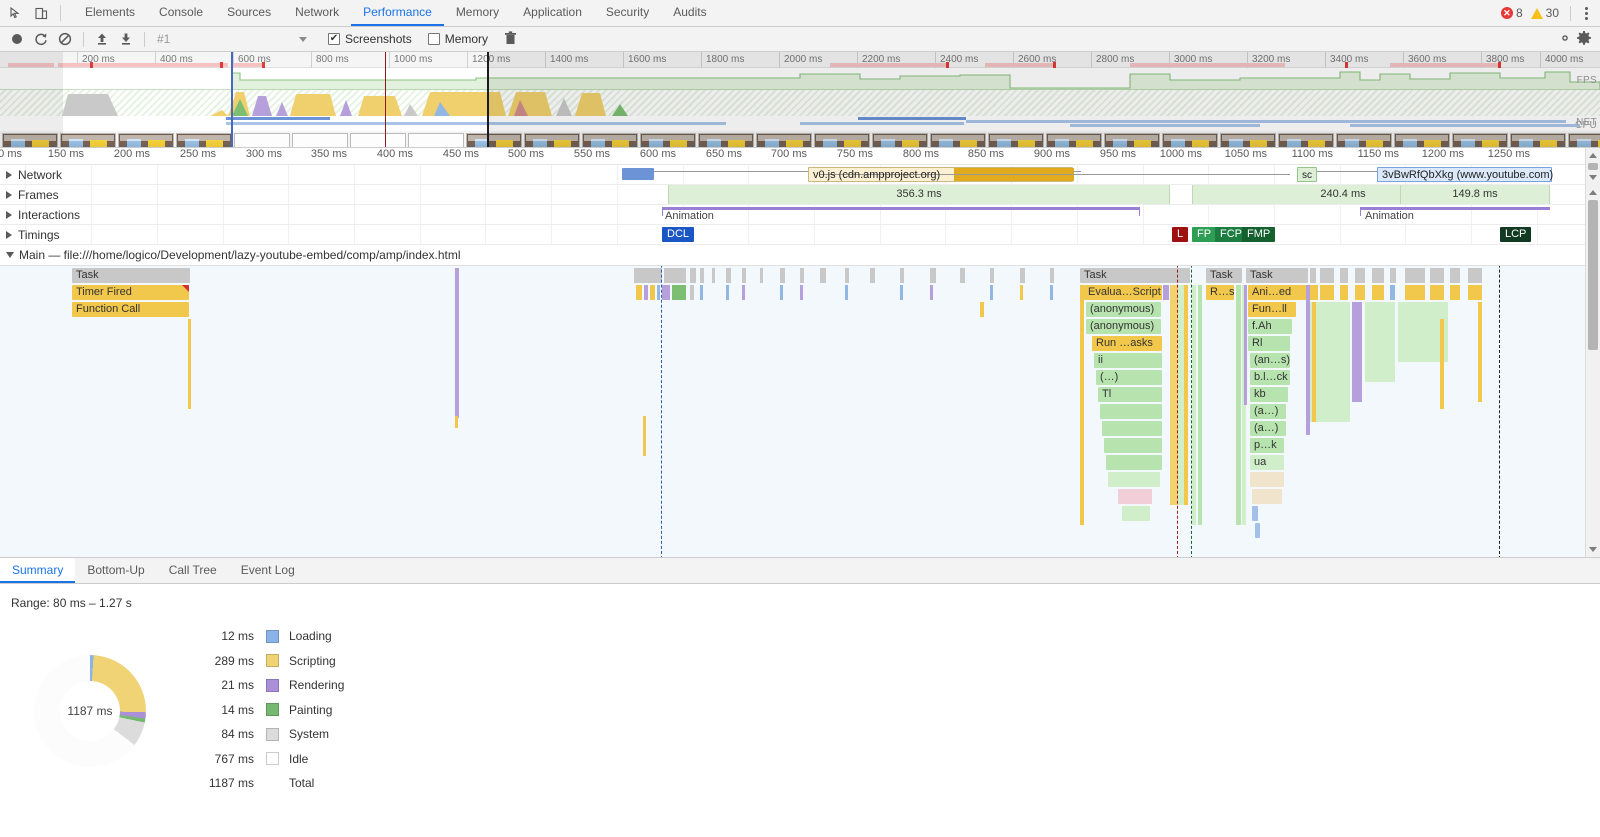 Image resolution: width=1600 pixels, height=837 pixels. Describe the element at coordinates (919, 194) in the screenshot. I see `frame-block: 356.3 ms` at that location.